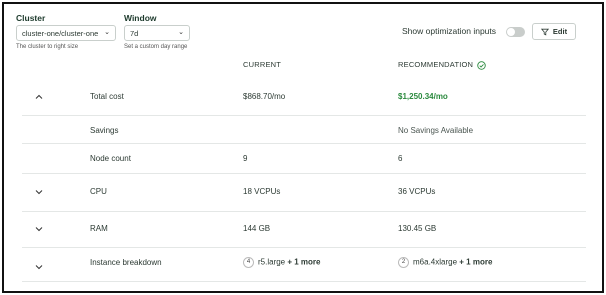 Image resolution: width=606 pixels, height=295 pixels. What do you see at coordinates (304, 193) in the screenshot?
I see `table-row: CPU 18 VCPUs 36 VCPUs` at bounding box center [304, 193].